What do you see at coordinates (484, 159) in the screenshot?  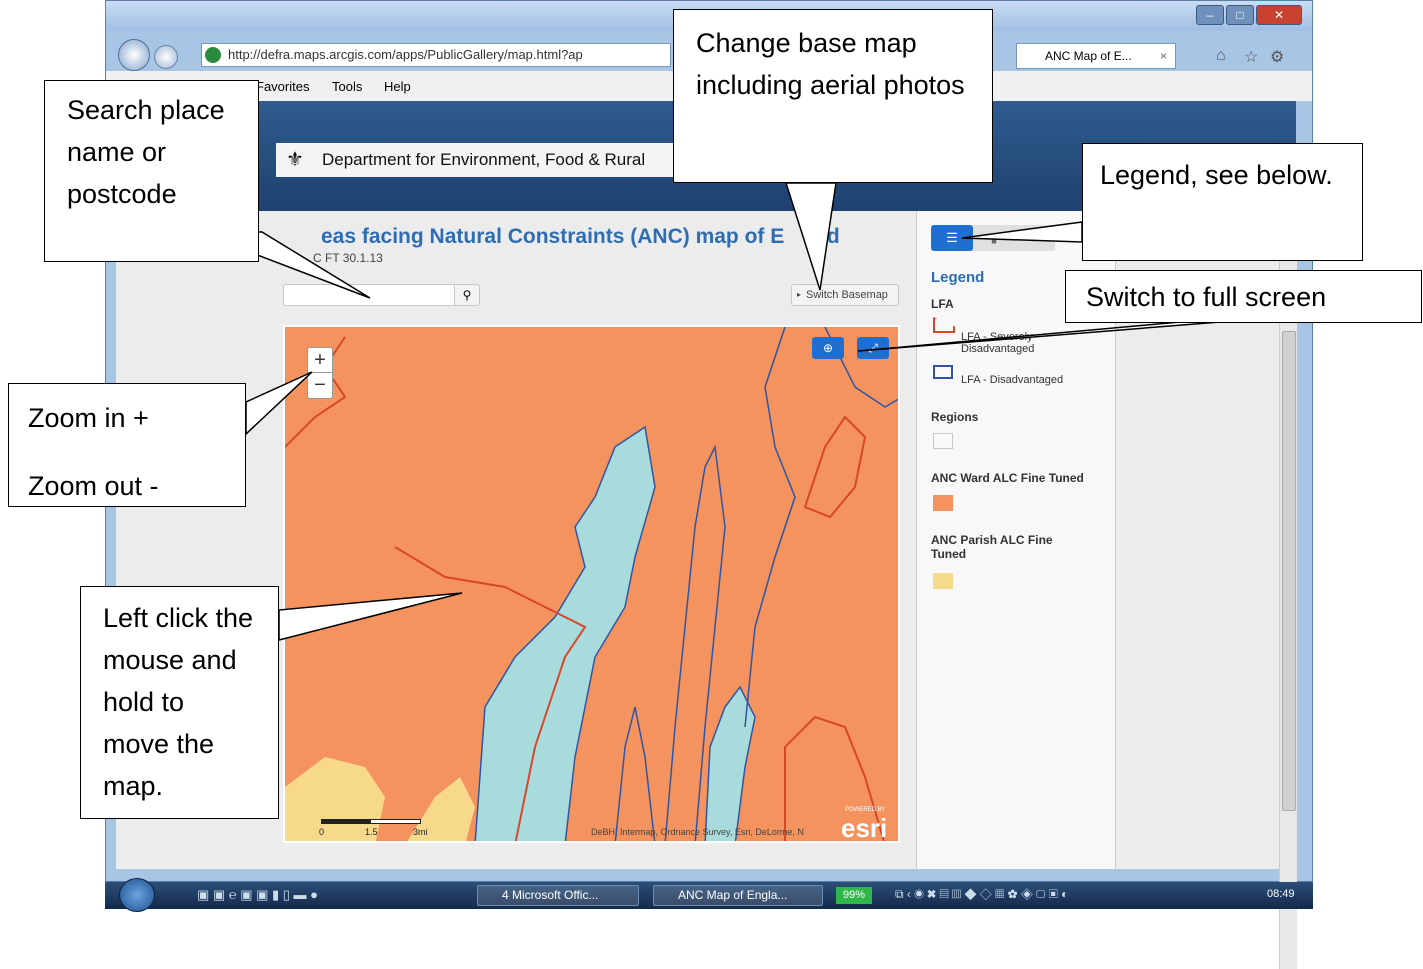 I see `department-name: Department for Environment, Food & Rural` at bounding box center [484, 159].